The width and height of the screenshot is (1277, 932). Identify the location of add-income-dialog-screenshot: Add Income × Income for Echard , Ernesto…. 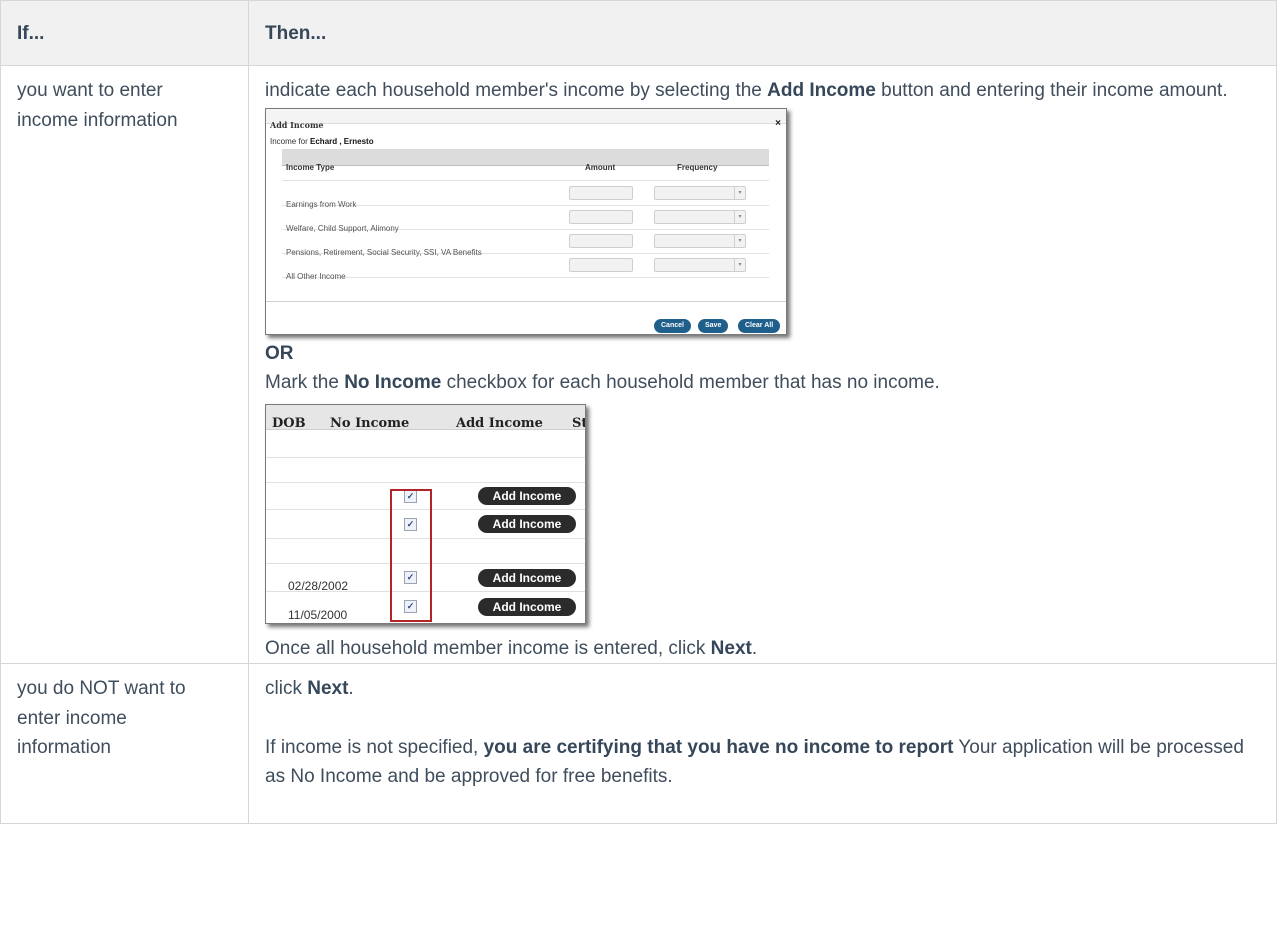
(526, 221).